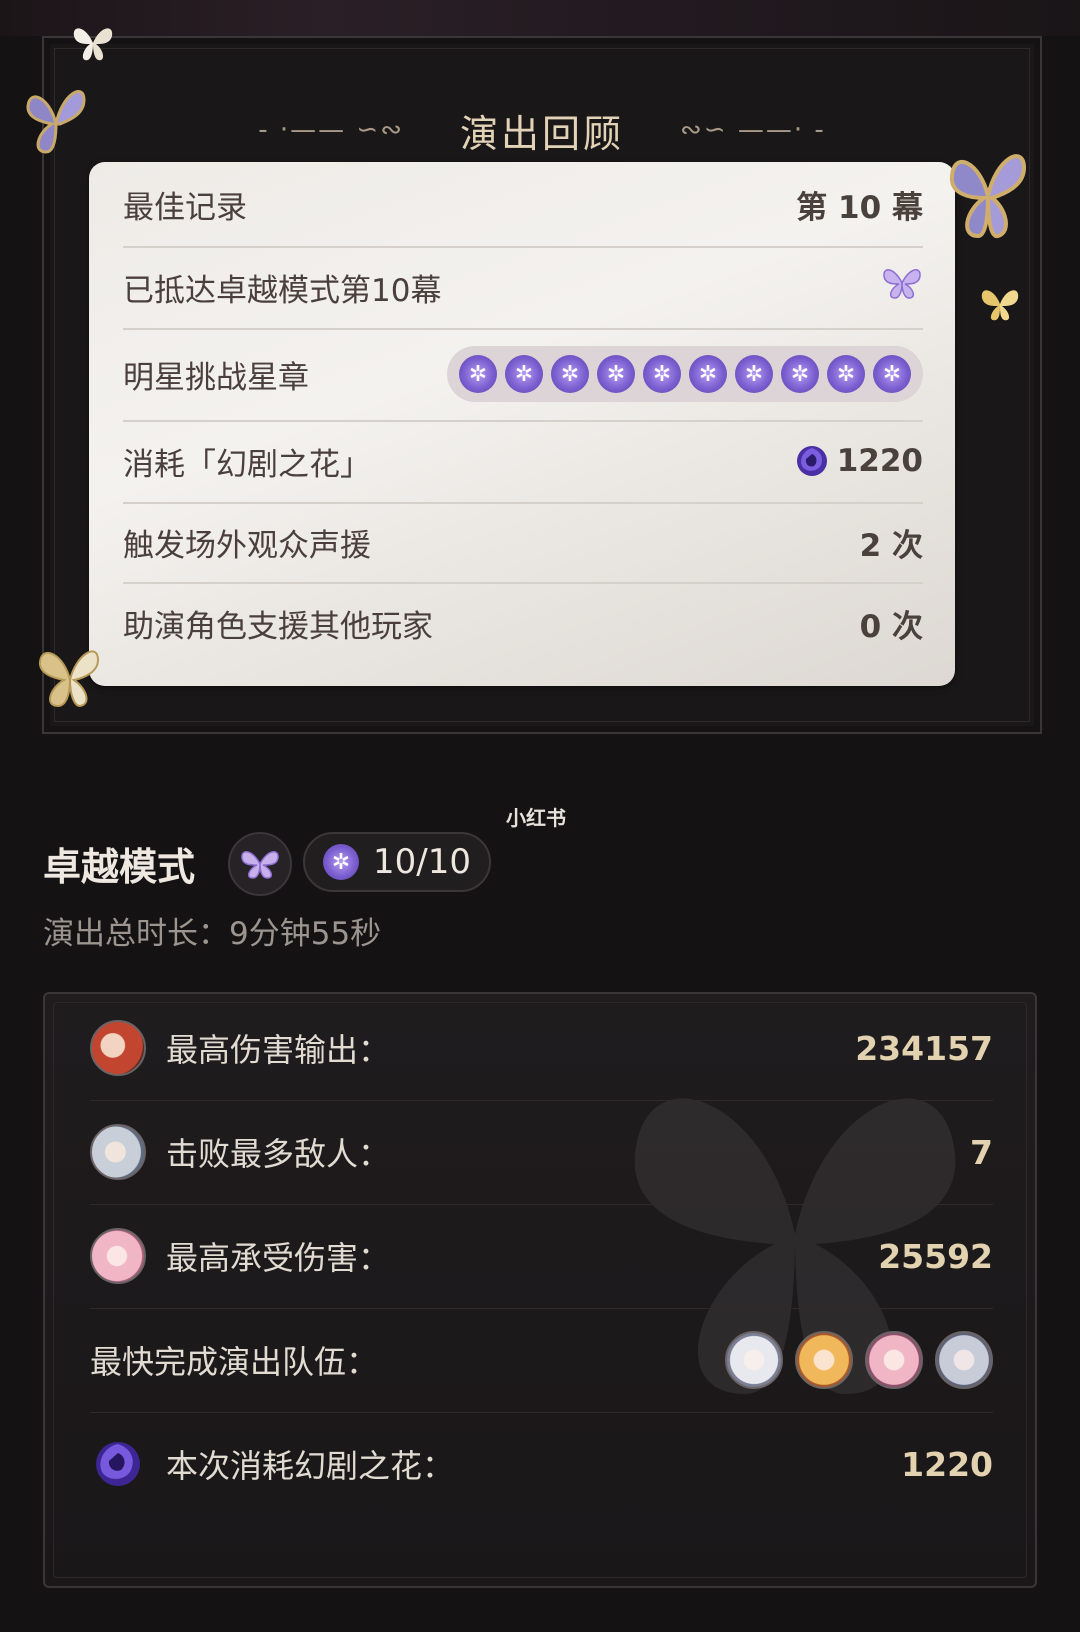 This screenshot has width=1080, height=1632. What do you see at coordinates (541, 1256) in the screenshot?
I see `stat-row-max-damage-taken: 最高承受伤害： 25592` at bounding box center [541, 1256].